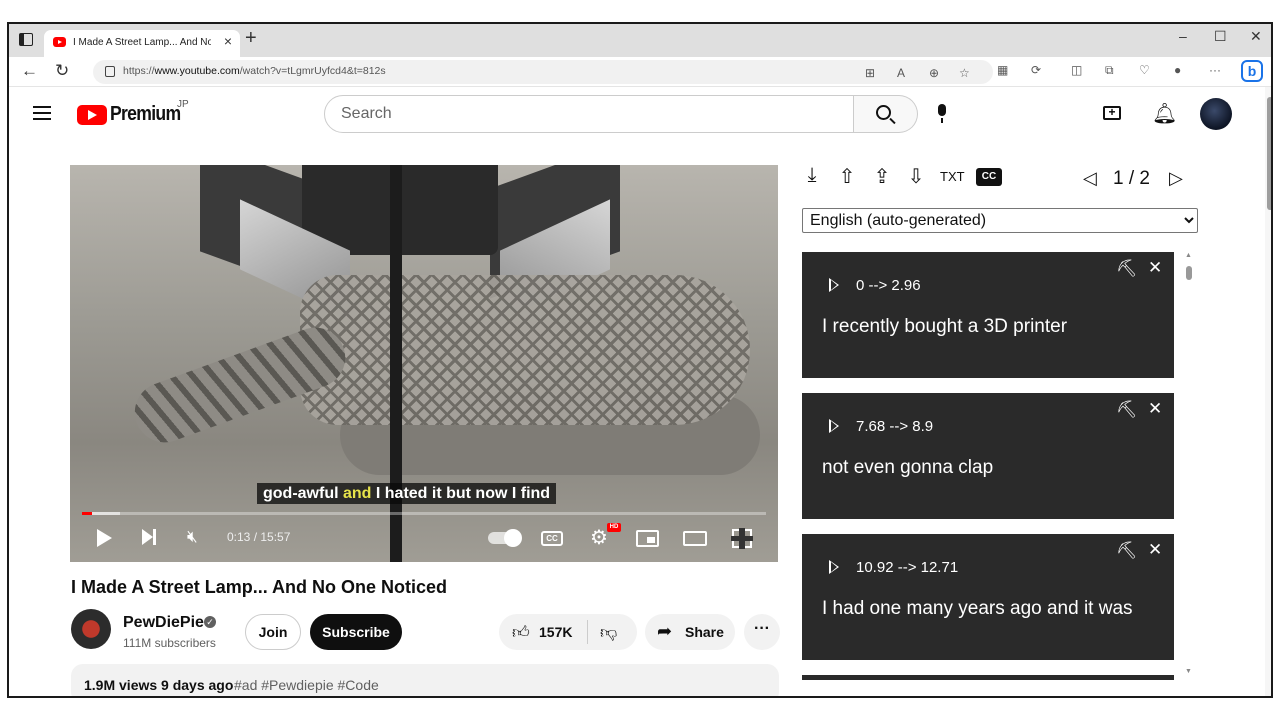 Image resolution: width=1280 pixels, height=720 pixels. I want to click on transcript-scrollbar: ▲ ▼, so click(1189, 467).